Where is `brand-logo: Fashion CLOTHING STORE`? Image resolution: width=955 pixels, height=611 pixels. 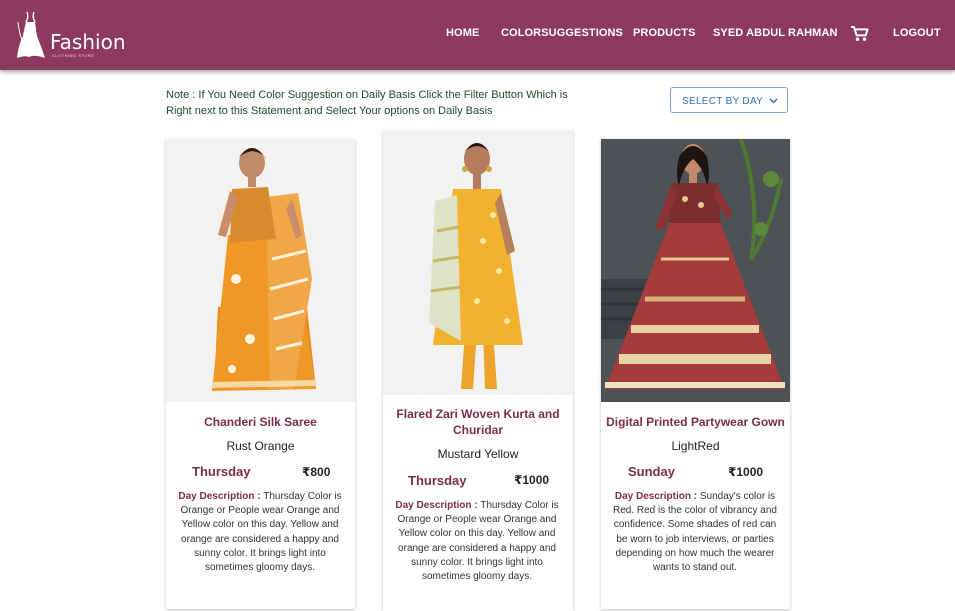 brand-logo: Fashion CLOTHING STORE is located at coordinates (71, 35).